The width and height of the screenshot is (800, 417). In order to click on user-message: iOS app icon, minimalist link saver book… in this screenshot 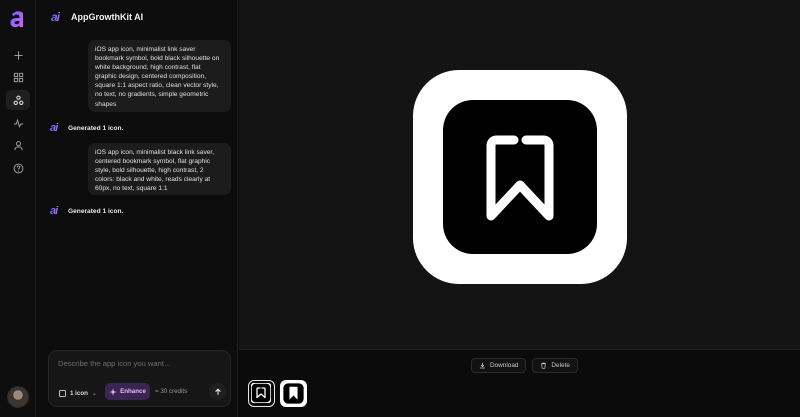, I will do `click(159, 76)`.